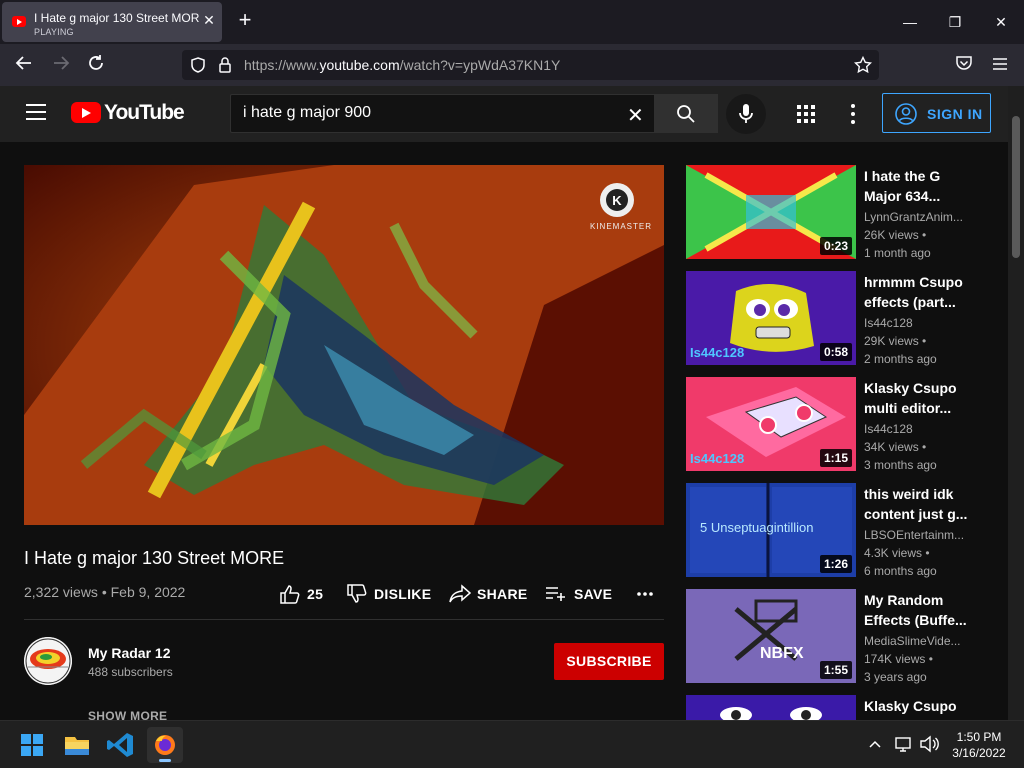 Image resolution: width=1024 pixels, height=768 pixels. Describe the element at coordinates (198, 67) in the screenshot. I see `shield-icon` at that location.